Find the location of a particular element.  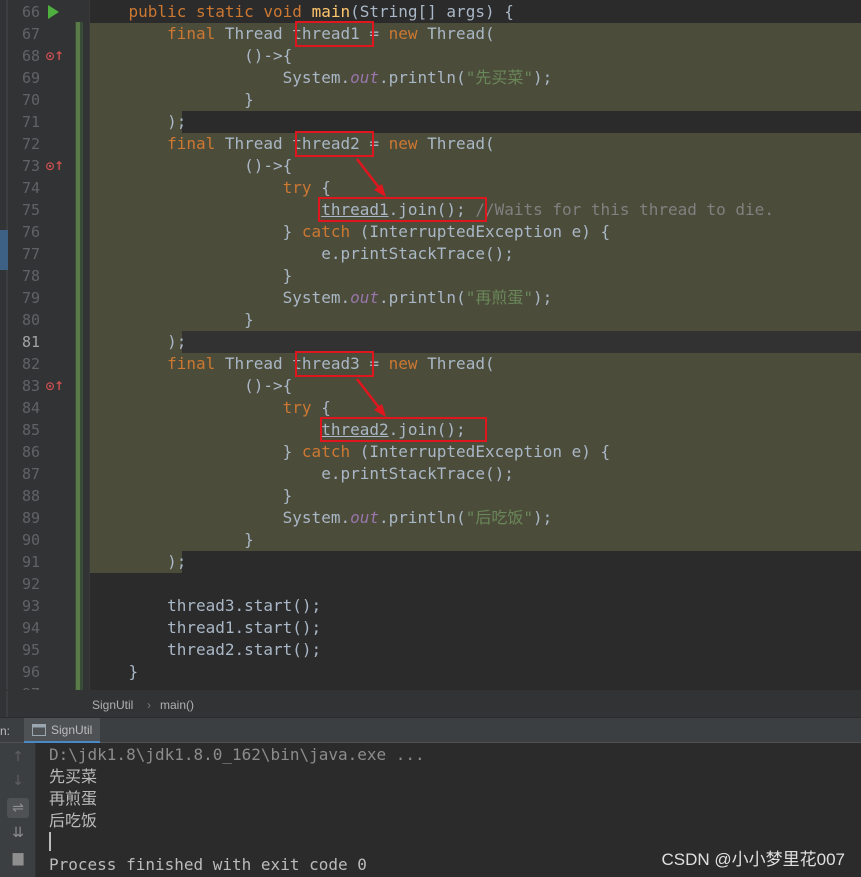

code-line: 88 } is located at coordinates (430, 496).